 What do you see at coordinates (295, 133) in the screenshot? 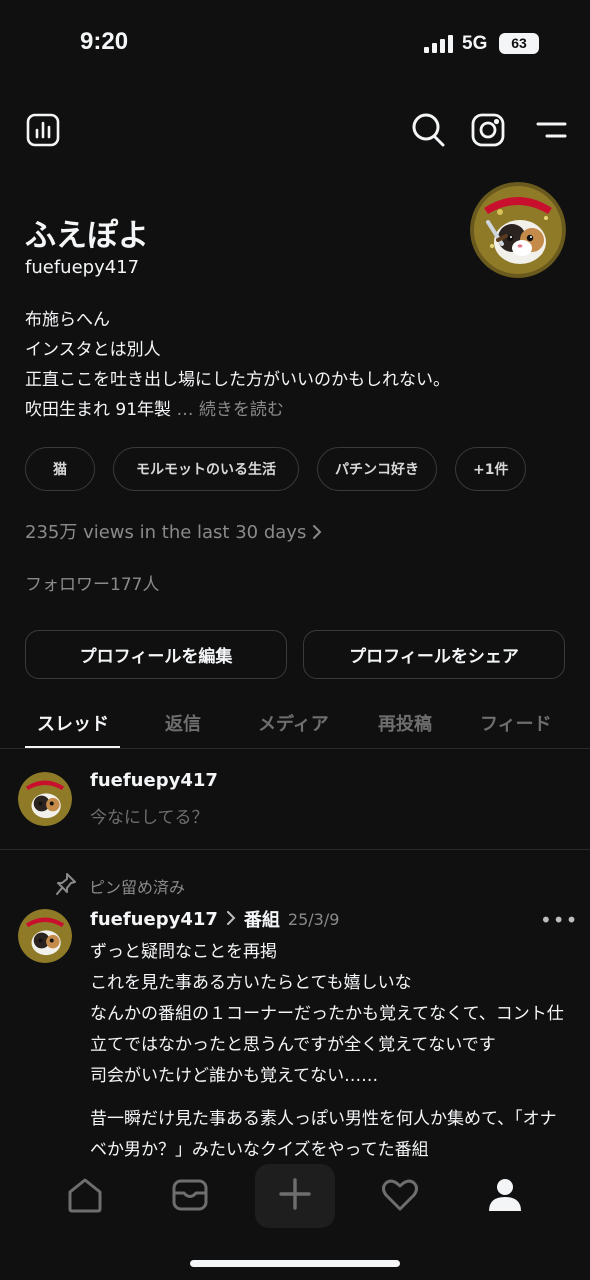
I see `top-bar` at bounding box center [295, 133].